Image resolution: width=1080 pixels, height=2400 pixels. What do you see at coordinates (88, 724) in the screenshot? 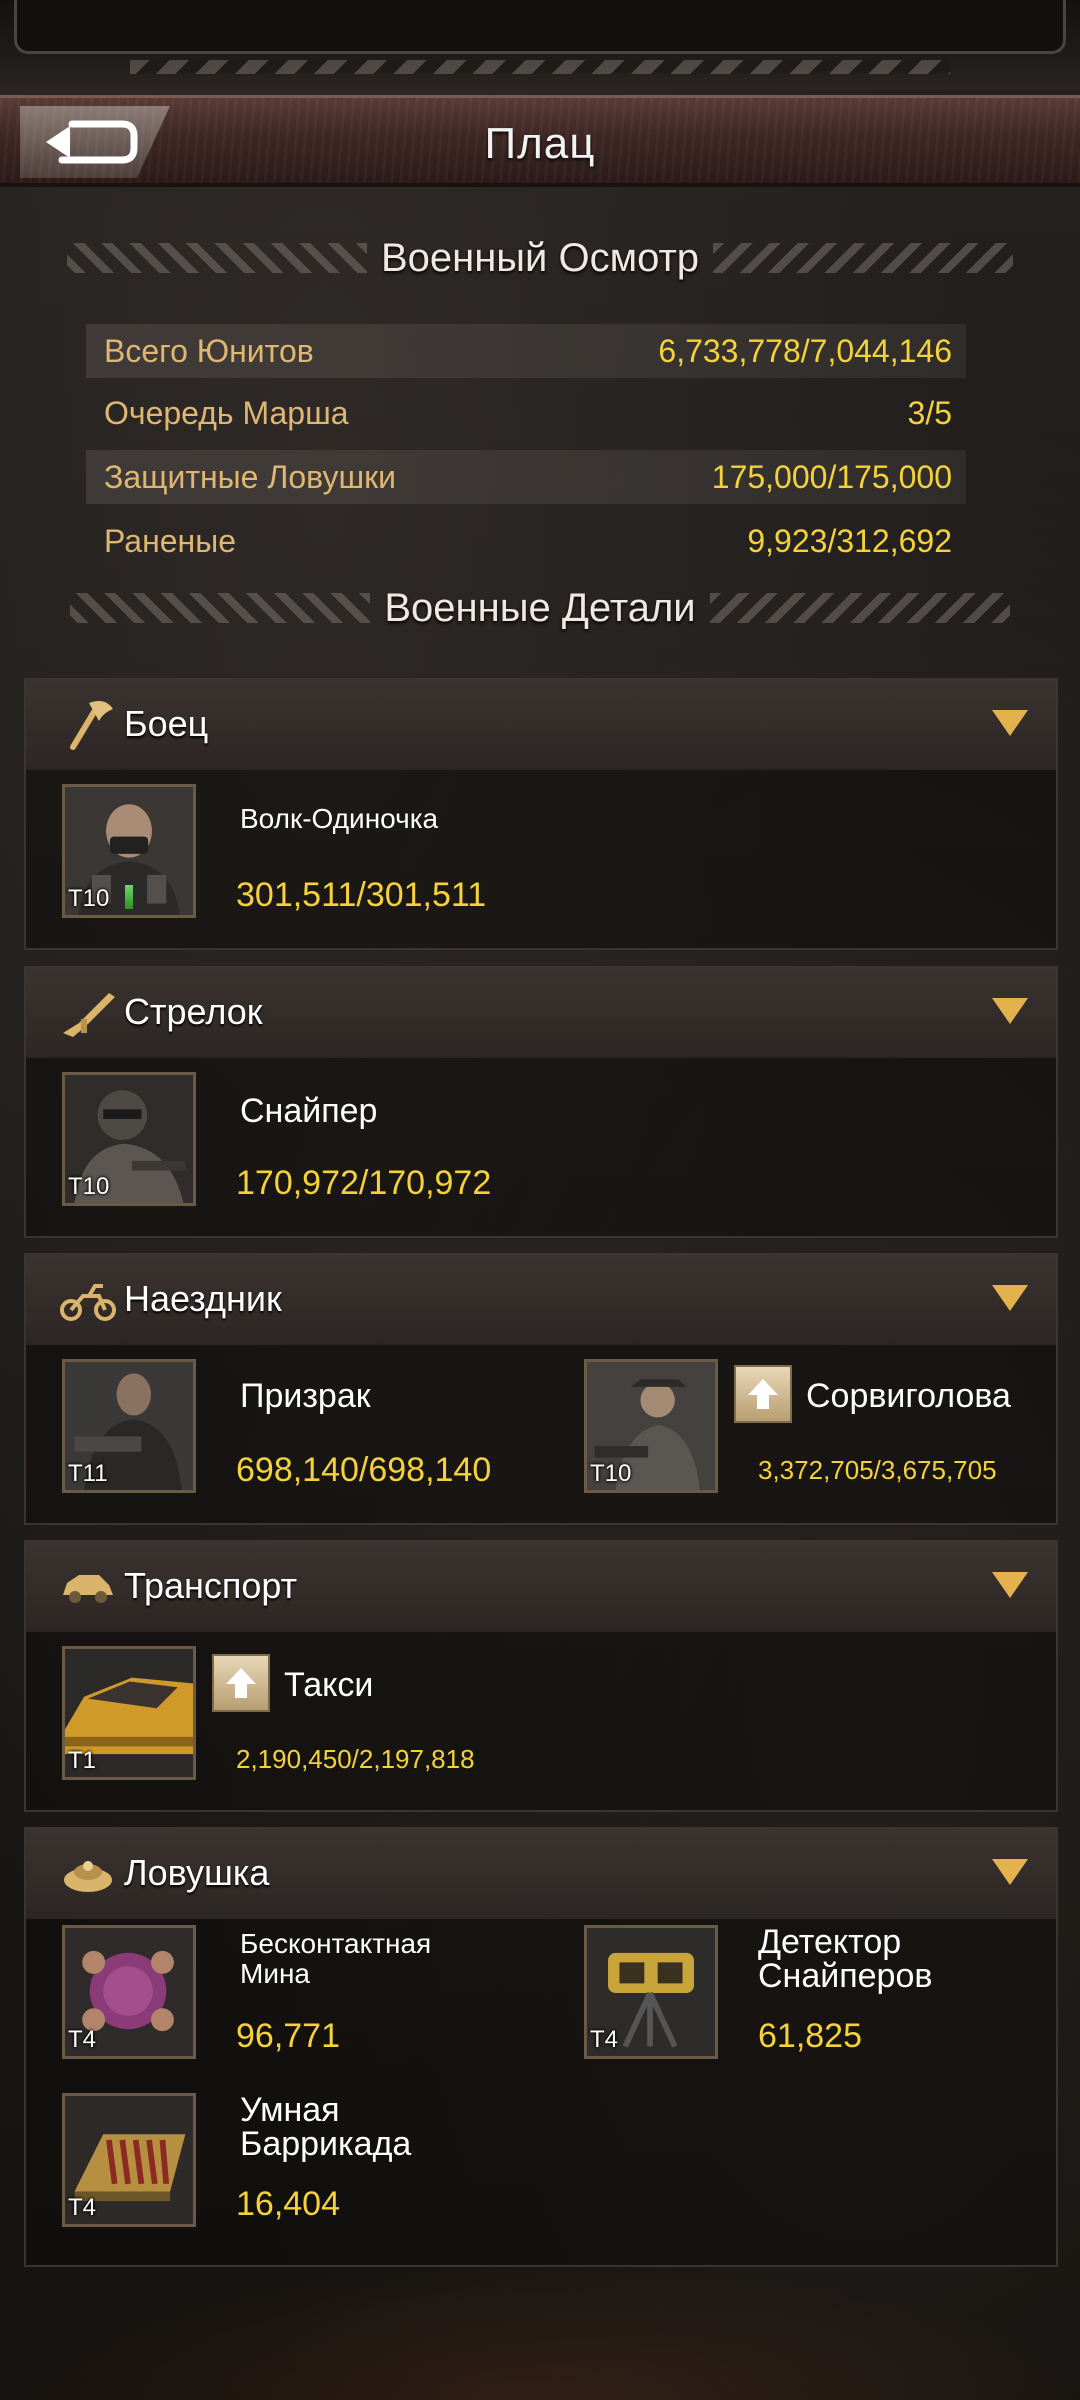
I see `axe-icon` at bounding box center [88, 724].